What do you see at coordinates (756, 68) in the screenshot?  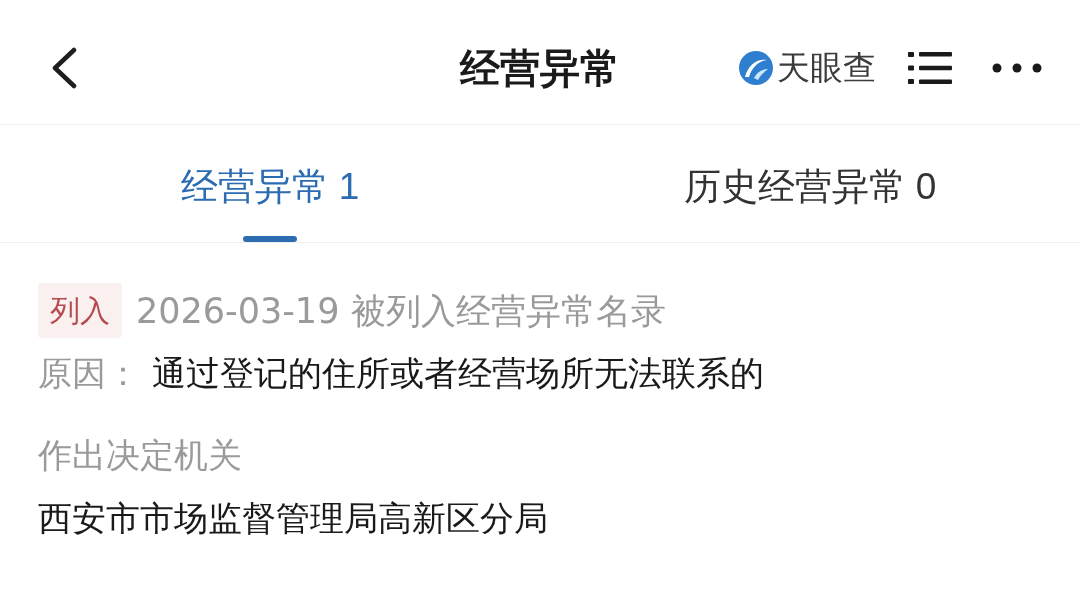 I see `brand-logo-icon` at bounding box center [756, 68].